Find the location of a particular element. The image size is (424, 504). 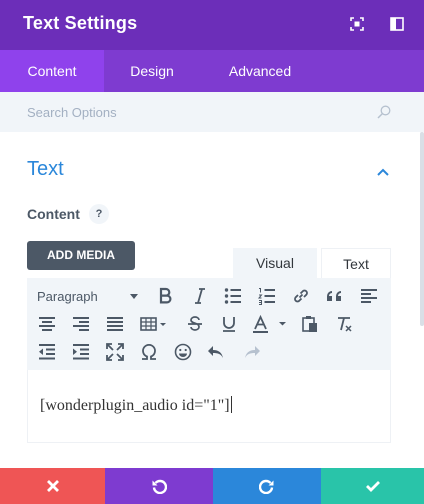

editor-content-area: [wonderplugin_audio id="1"] is located at coordinates (209, 406).